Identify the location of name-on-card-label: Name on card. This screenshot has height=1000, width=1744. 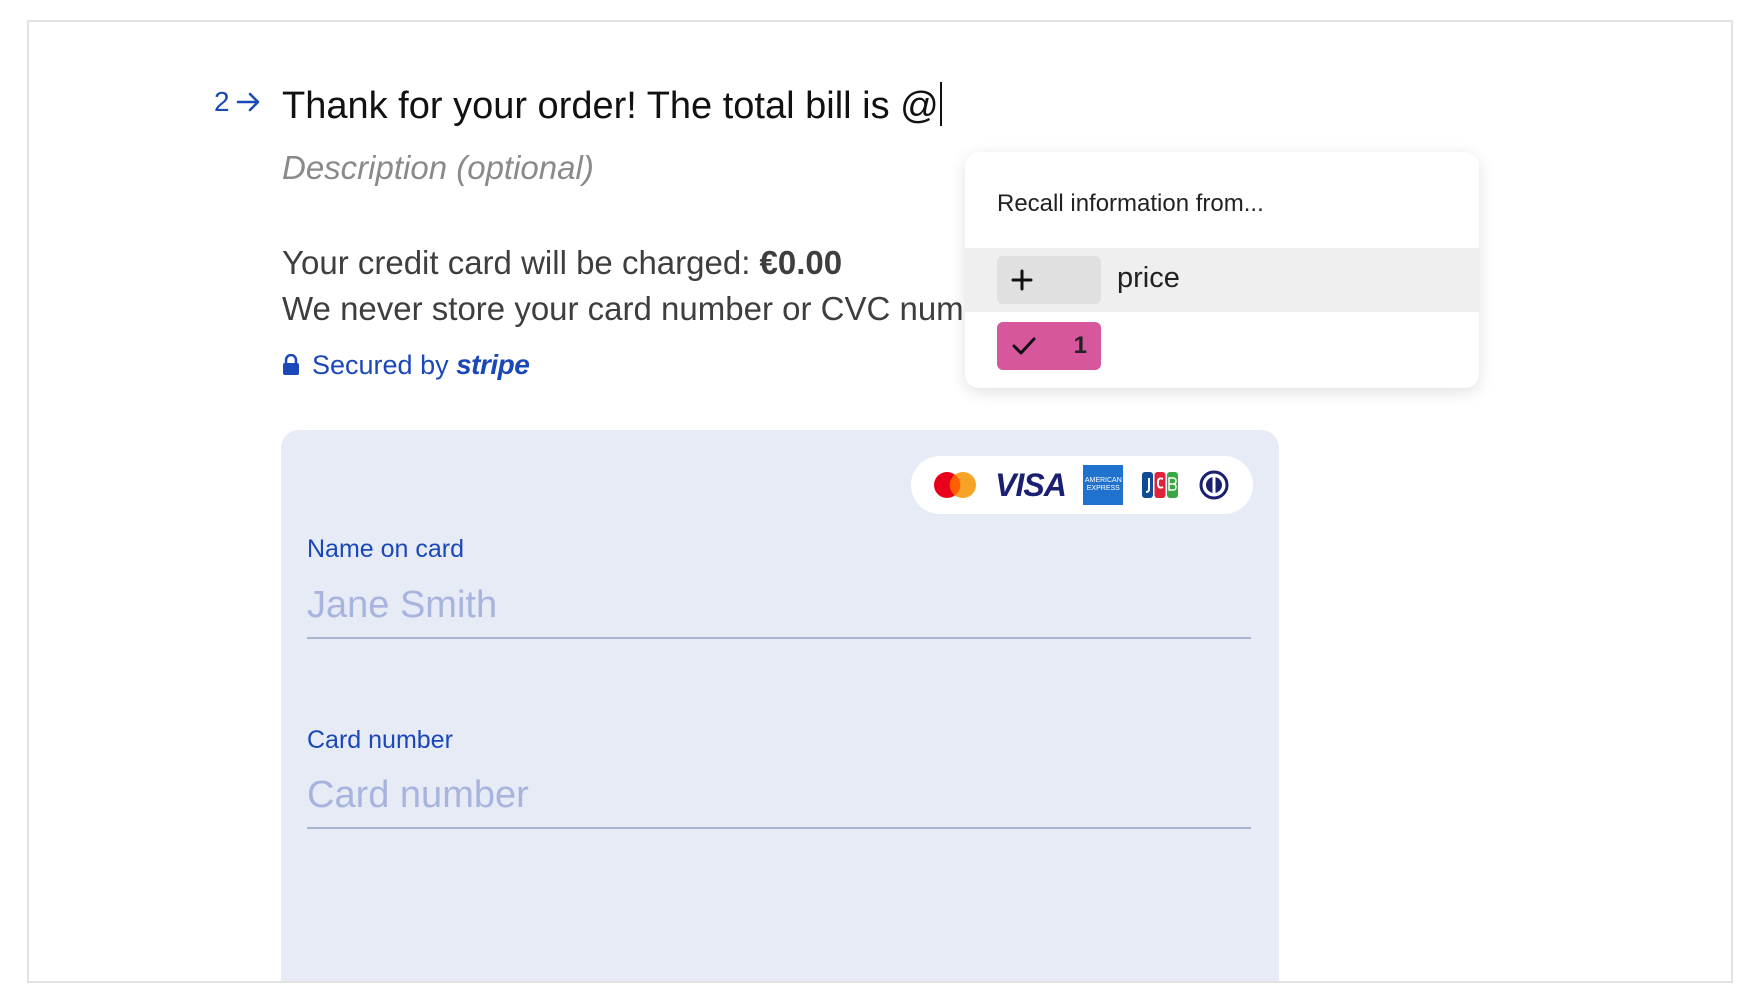
(386, 549).